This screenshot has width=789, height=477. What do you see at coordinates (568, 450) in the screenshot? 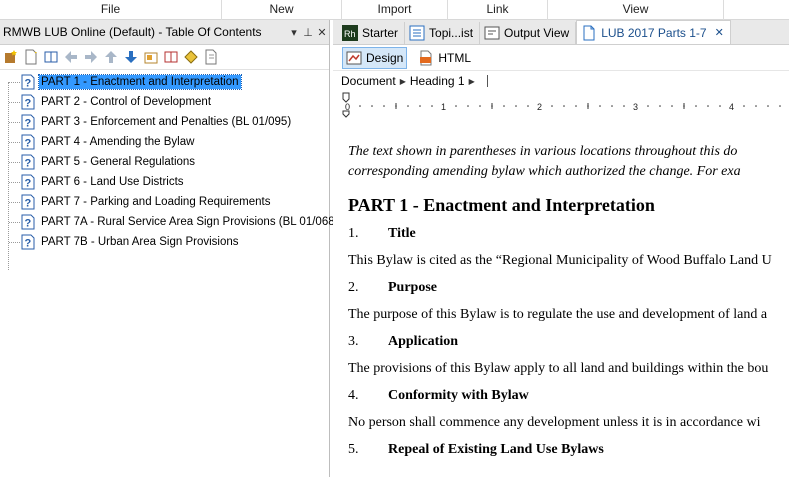
I see `section-heading: 5. Repeal of Existing Land Use Bylaws` at bounding box center [568, 450].